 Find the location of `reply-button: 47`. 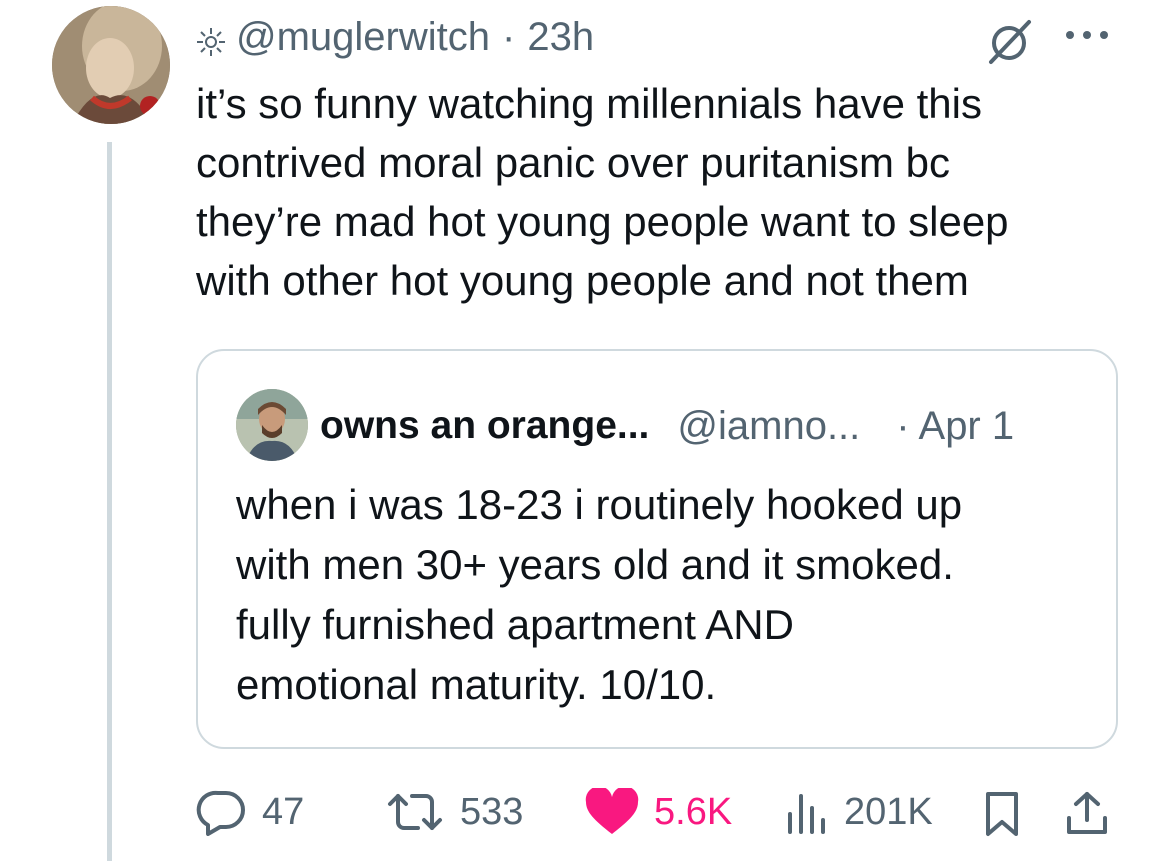

reply-button: 47 is located at coordinates (250, 812).